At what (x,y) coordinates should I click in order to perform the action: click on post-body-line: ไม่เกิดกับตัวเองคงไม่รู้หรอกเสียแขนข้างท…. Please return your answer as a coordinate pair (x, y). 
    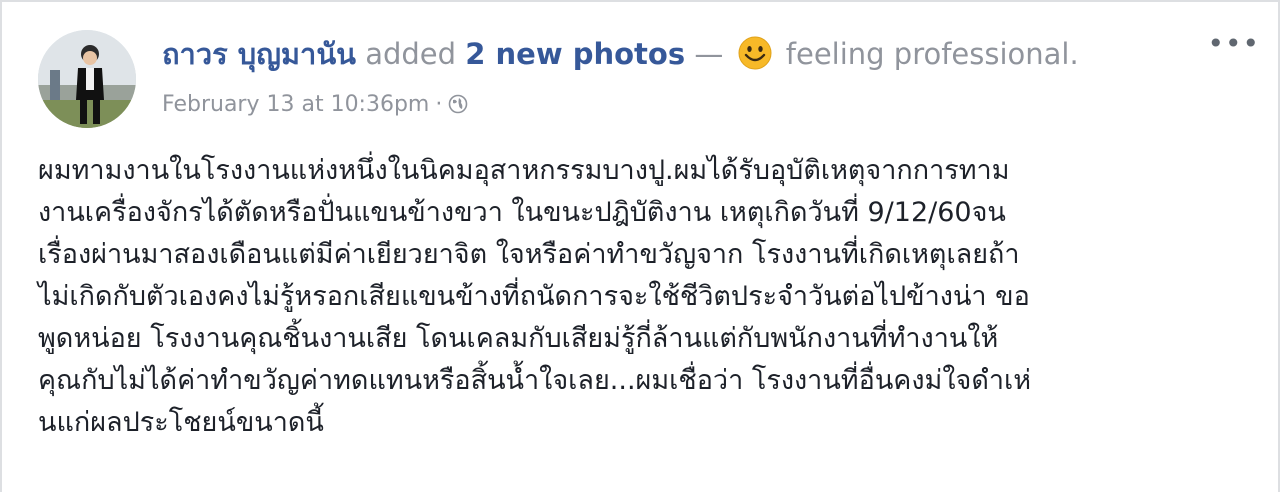
    Looking at the image, I should click on (534, 296).